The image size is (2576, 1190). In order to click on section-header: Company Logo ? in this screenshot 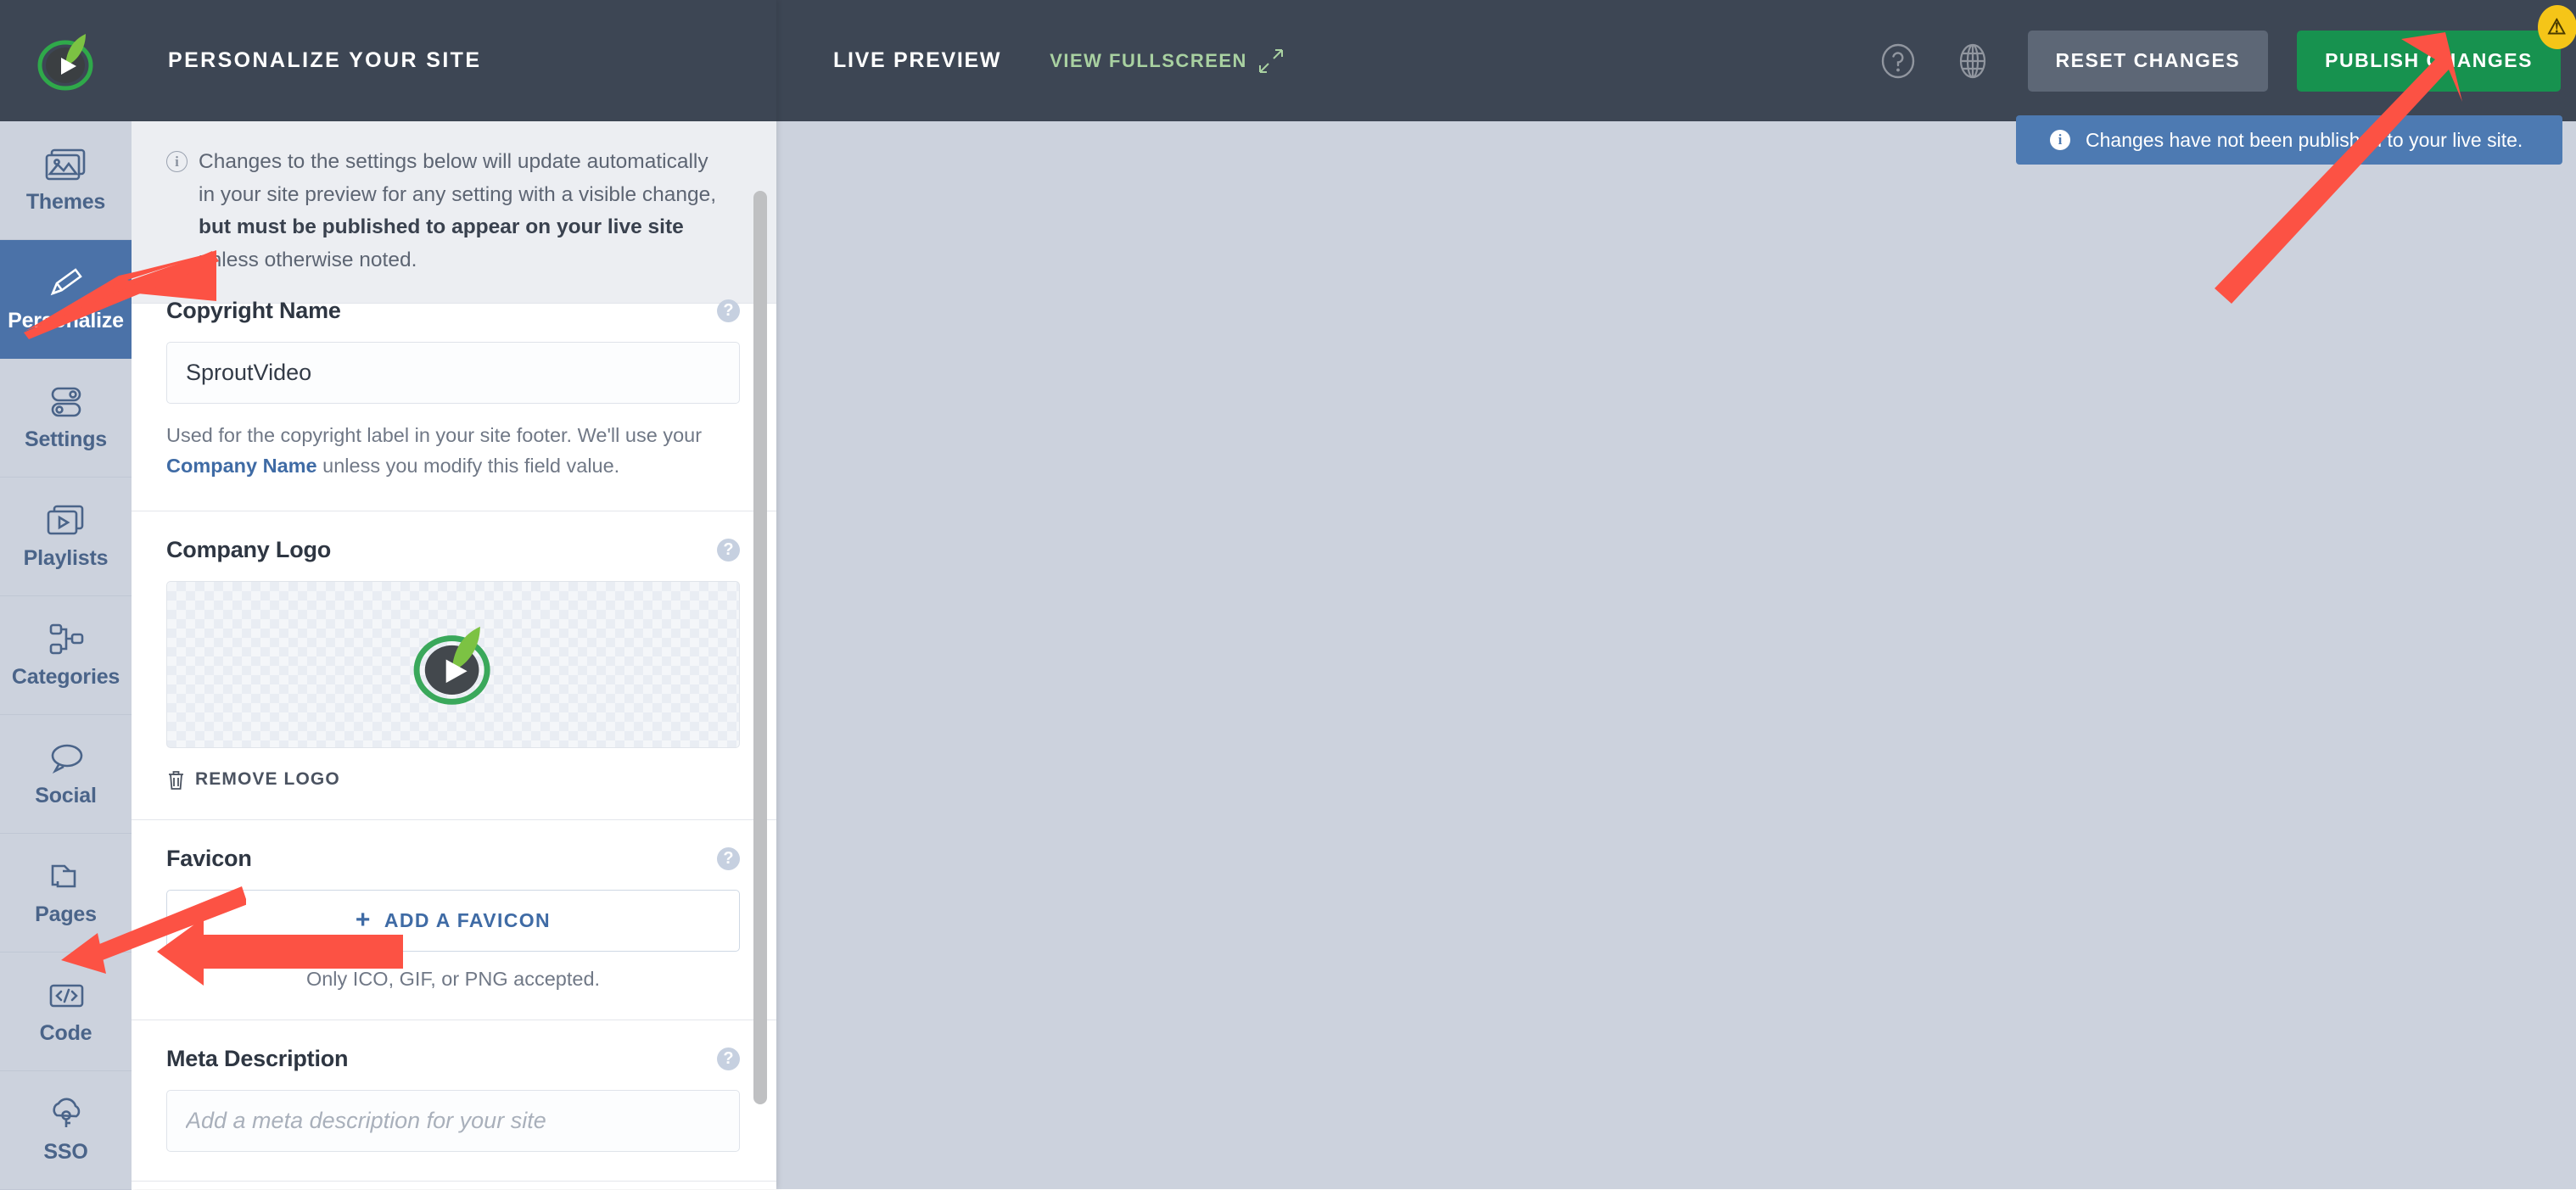, I will do `click(453, 550)`.